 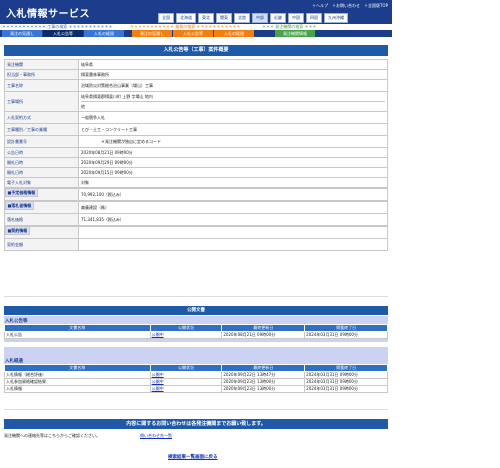 What do you see at coordinates (77, 389) in the screenshot?
I see `doc-name: 入札情報` at bounding box center [77, 389].